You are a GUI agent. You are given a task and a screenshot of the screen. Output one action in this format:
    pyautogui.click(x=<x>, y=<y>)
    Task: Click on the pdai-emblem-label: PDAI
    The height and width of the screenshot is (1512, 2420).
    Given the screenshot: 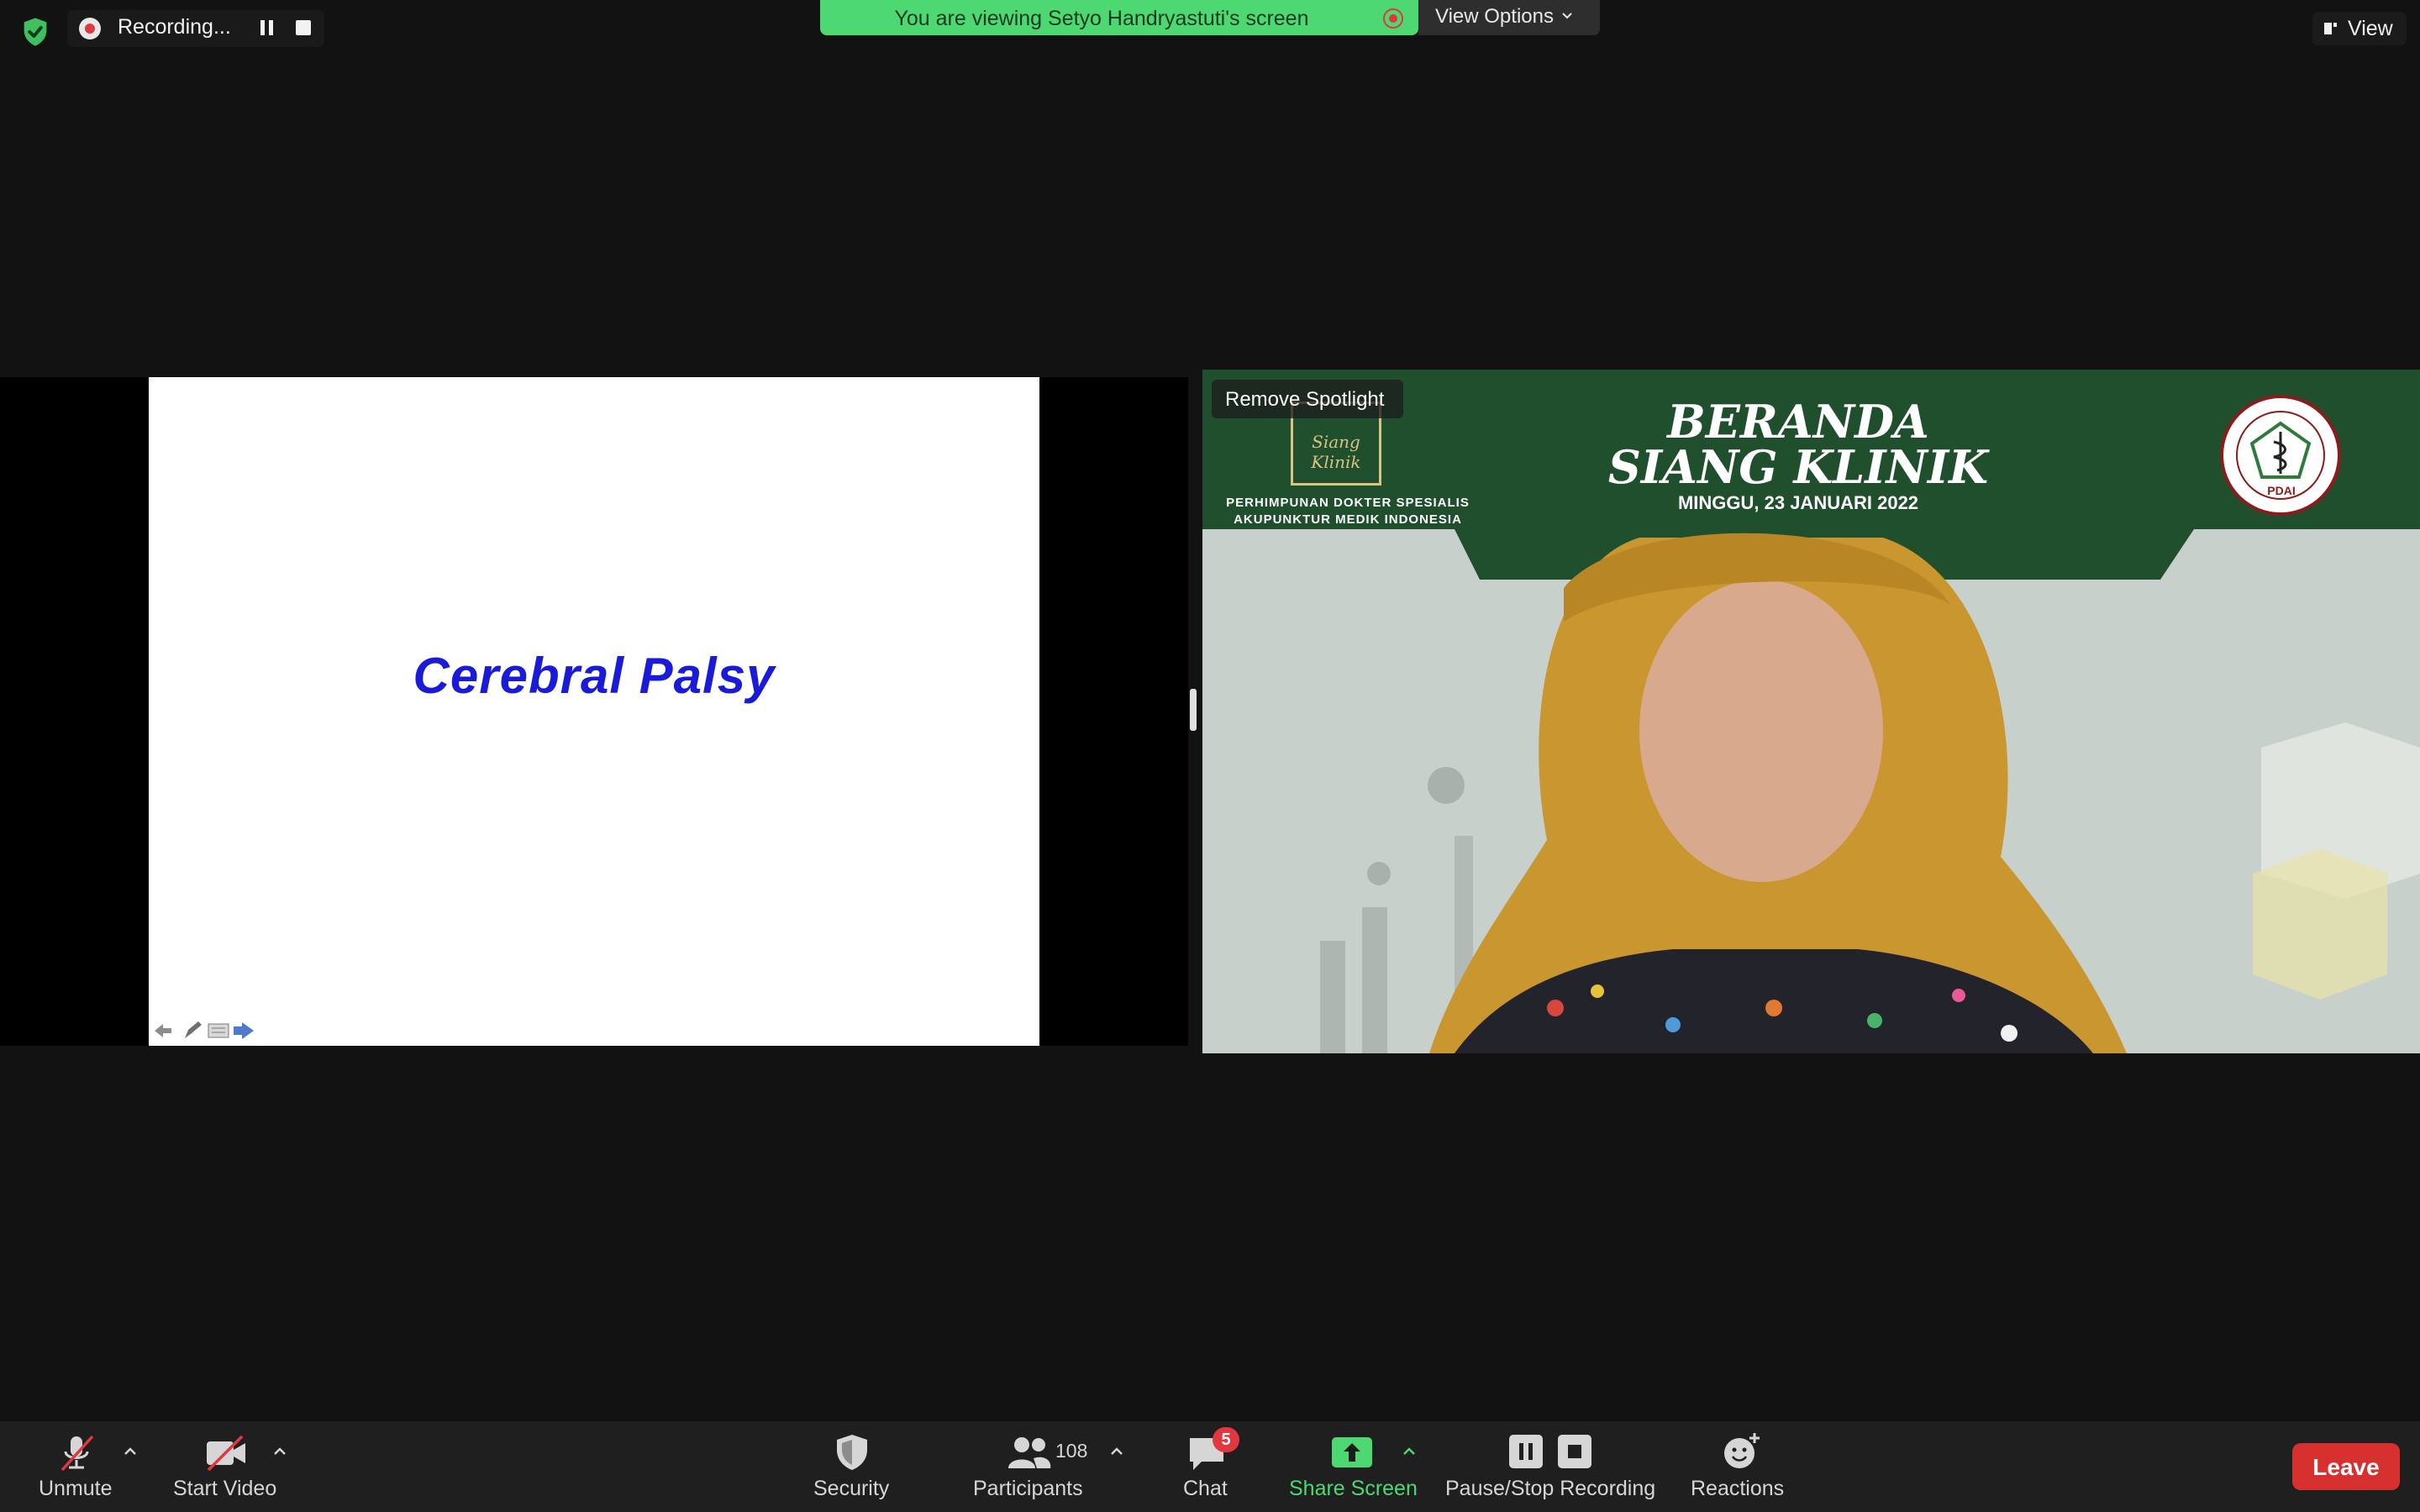 What is the action you would take?
    pyautogui.click(x=2281, y=490)
    